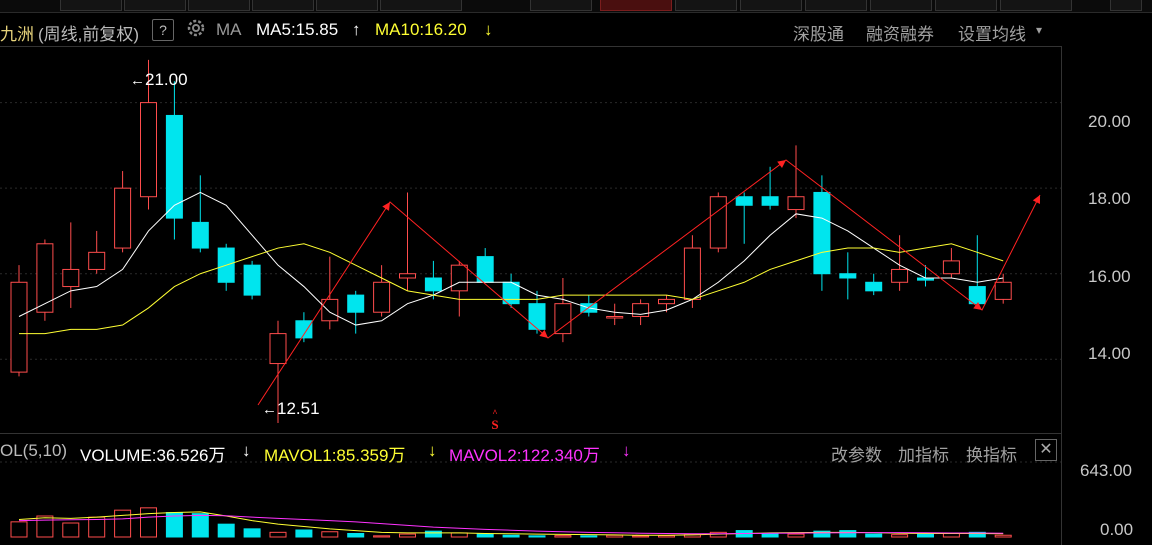 The height and width of the screenshot is (545, 1152). What do you see at coordinates (335, 455) in the screenshot?
I see `mavol1-value: MAVOL1:85.359万` at bounding box center [335, 455].